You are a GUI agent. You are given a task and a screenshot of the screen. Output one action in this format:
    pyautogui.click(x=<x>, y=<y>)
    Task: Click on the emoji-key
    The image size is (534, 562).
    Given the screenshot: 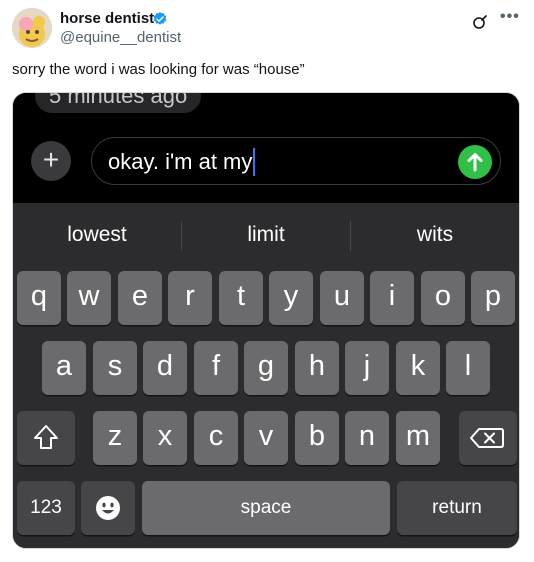 What is the action you would take?
    pyautogui.click(x=108, y=508)
    